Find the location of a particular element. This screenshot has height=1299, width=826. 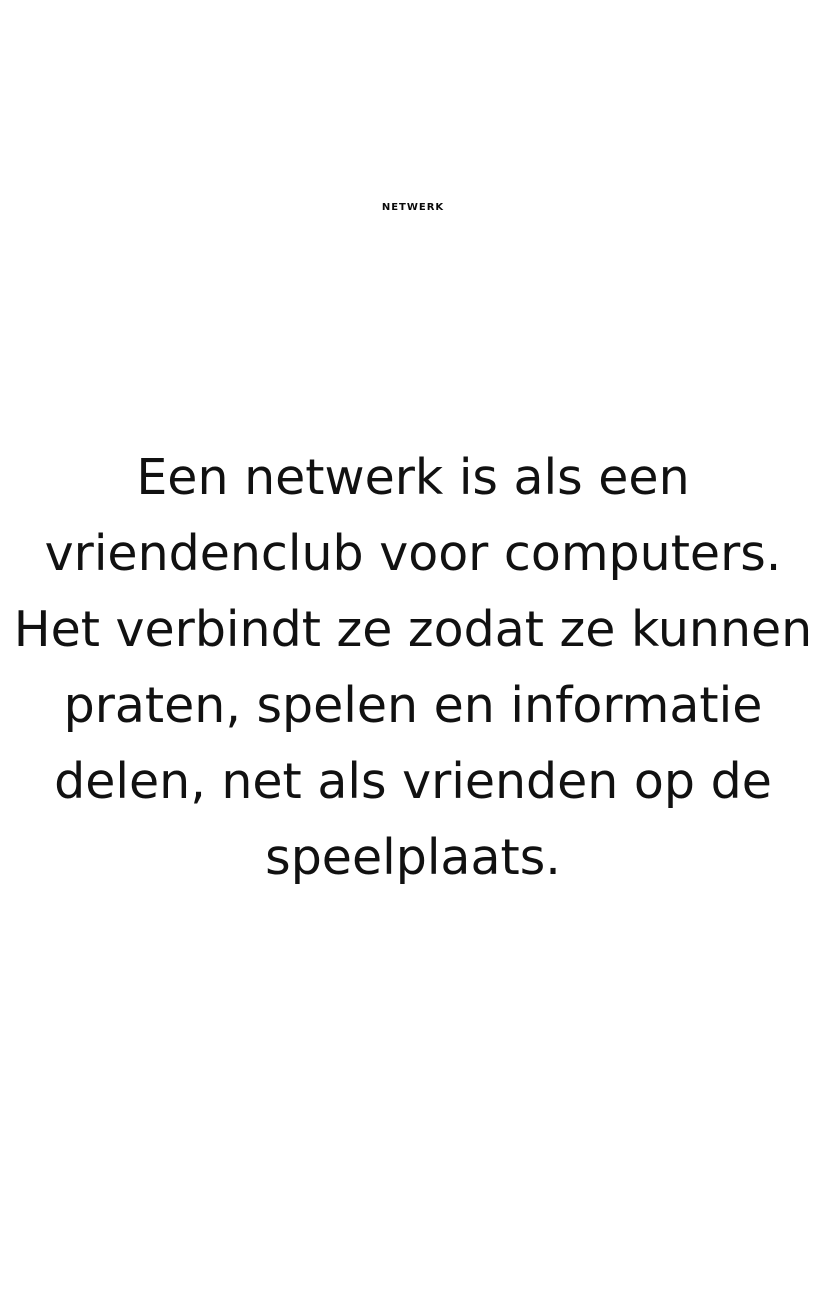

description-line-4: praten, spelen en informatie is located at coordinates (413, 705).